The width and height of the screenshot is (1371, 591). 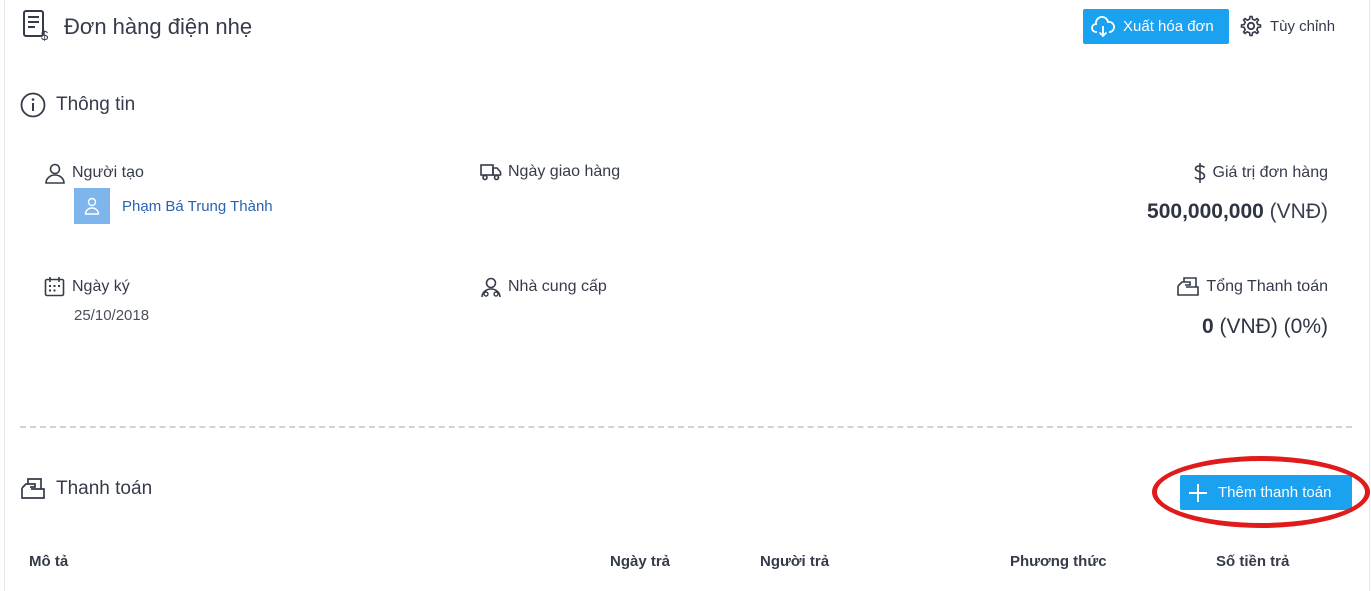 I want to click on user-avatar-icon, so click(x=92, y=206).